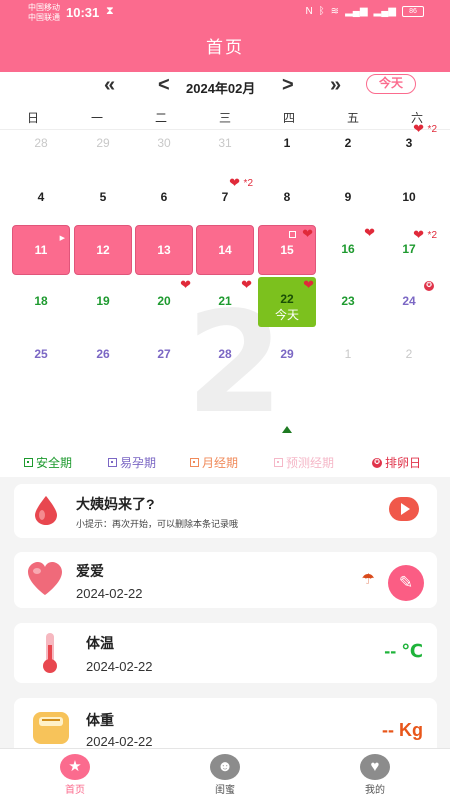 The height and width of the screenshot is (800, 450). I want to click on calendar-day: 11 ▶, so click(41, 250).